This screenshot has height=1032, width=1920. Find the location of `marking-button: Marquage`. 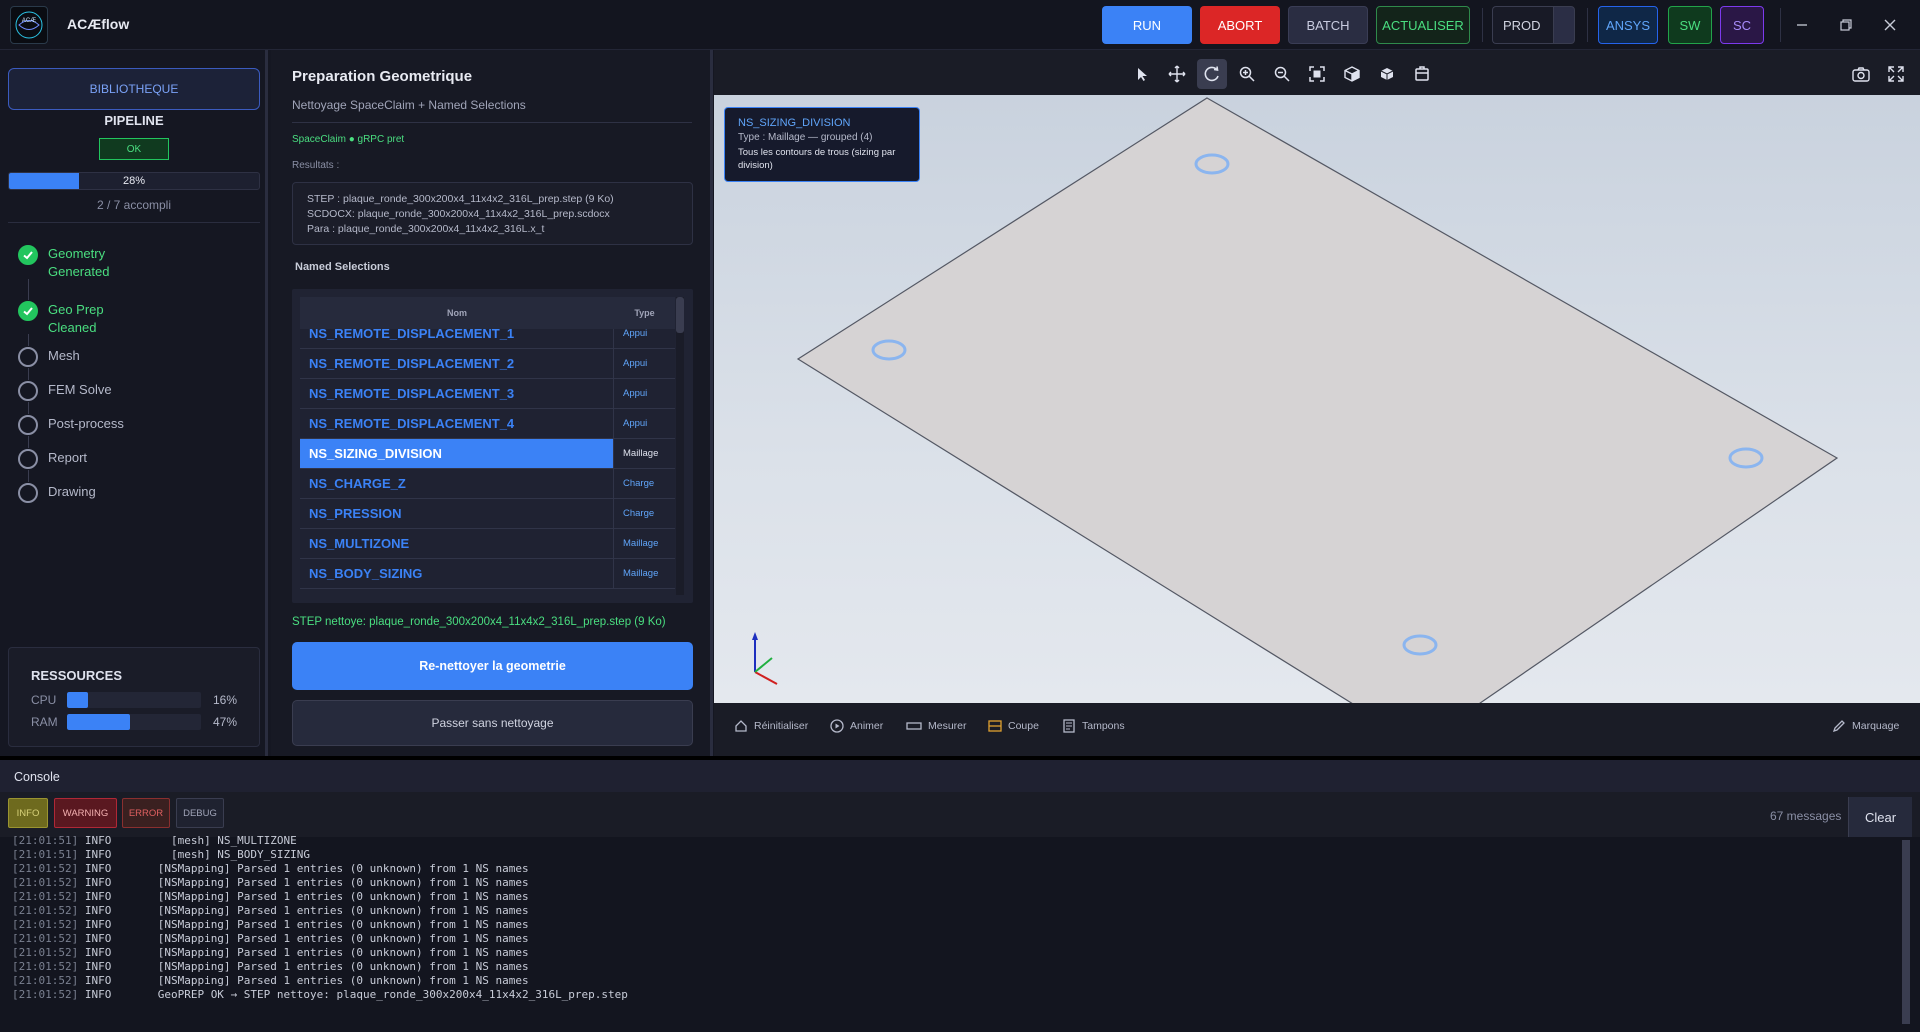

marking-button: Marquage is located at coordinates (1865, 726).